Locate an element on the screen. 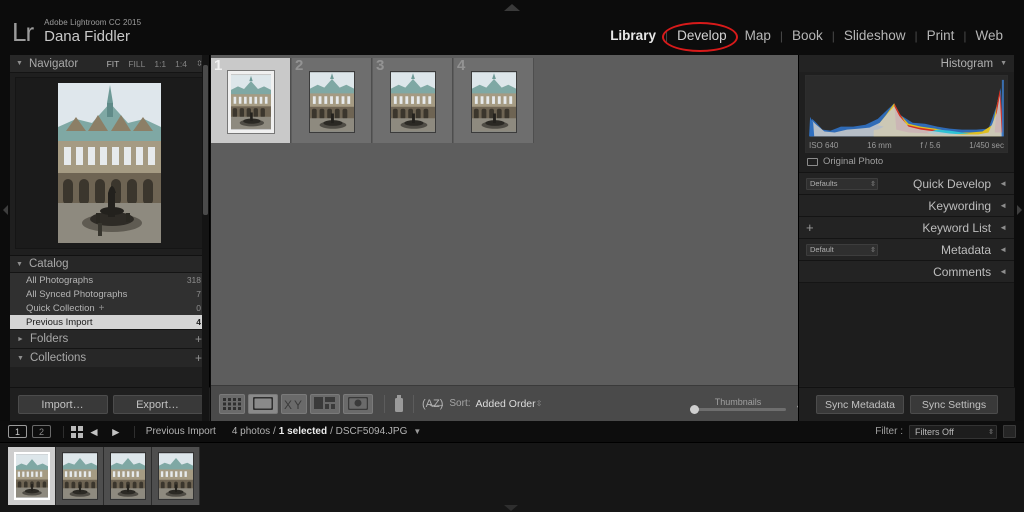  catalog-twisty-icon: ▼ is located at coordinates (19, 264).